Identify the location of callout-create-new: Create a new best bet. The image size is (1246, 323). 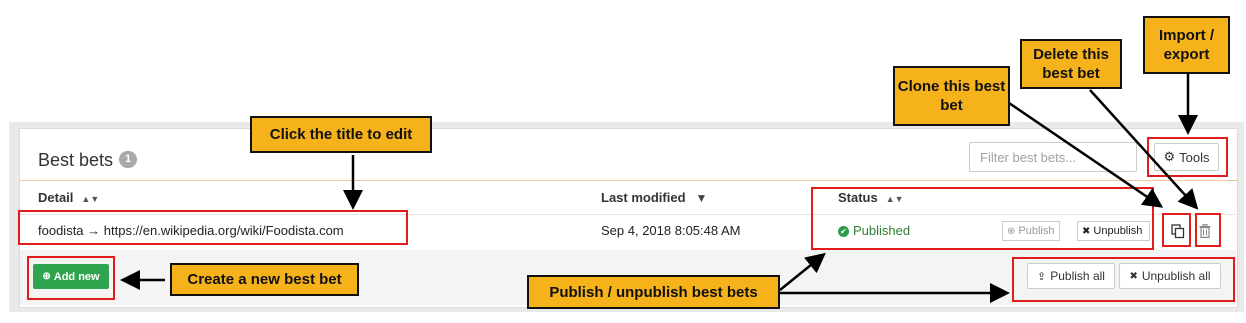
(264, 279).